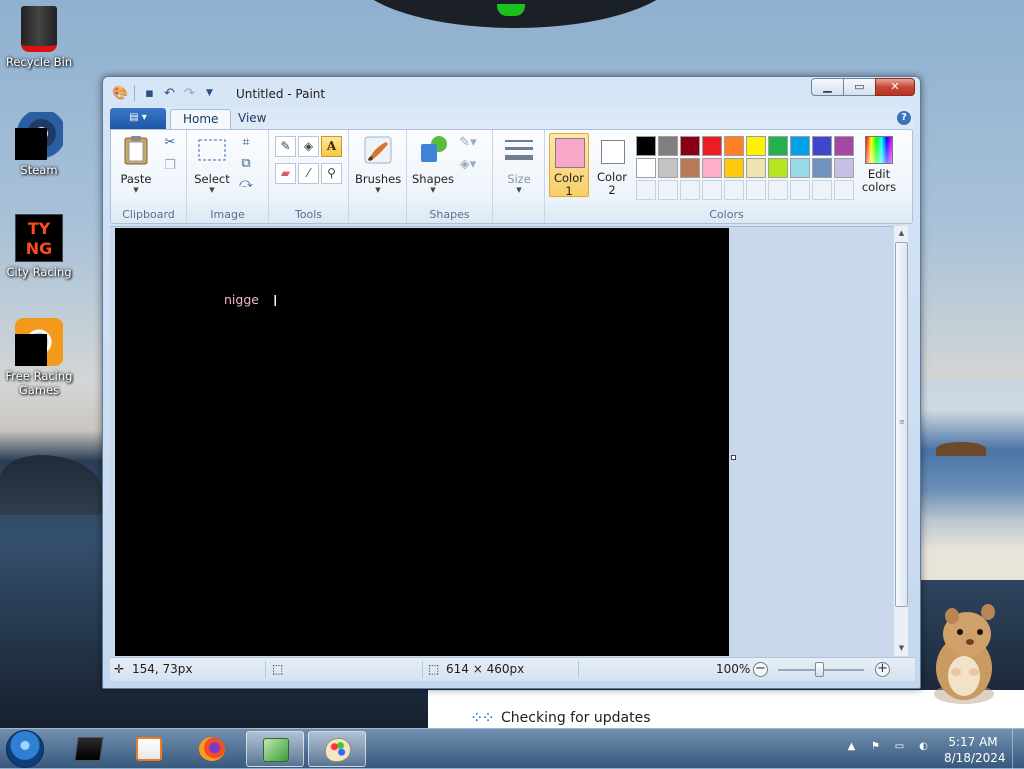  I want to click on save-icon: ▪, so click(149, 93).